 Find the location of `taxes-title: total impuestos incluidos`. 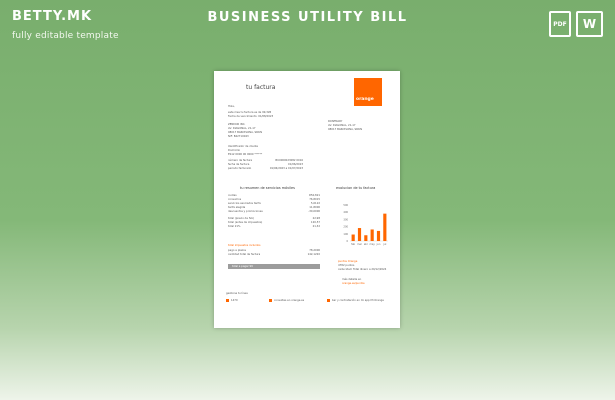

taxes-title: total impuestos incluidos is located at coordinates (244, 245).